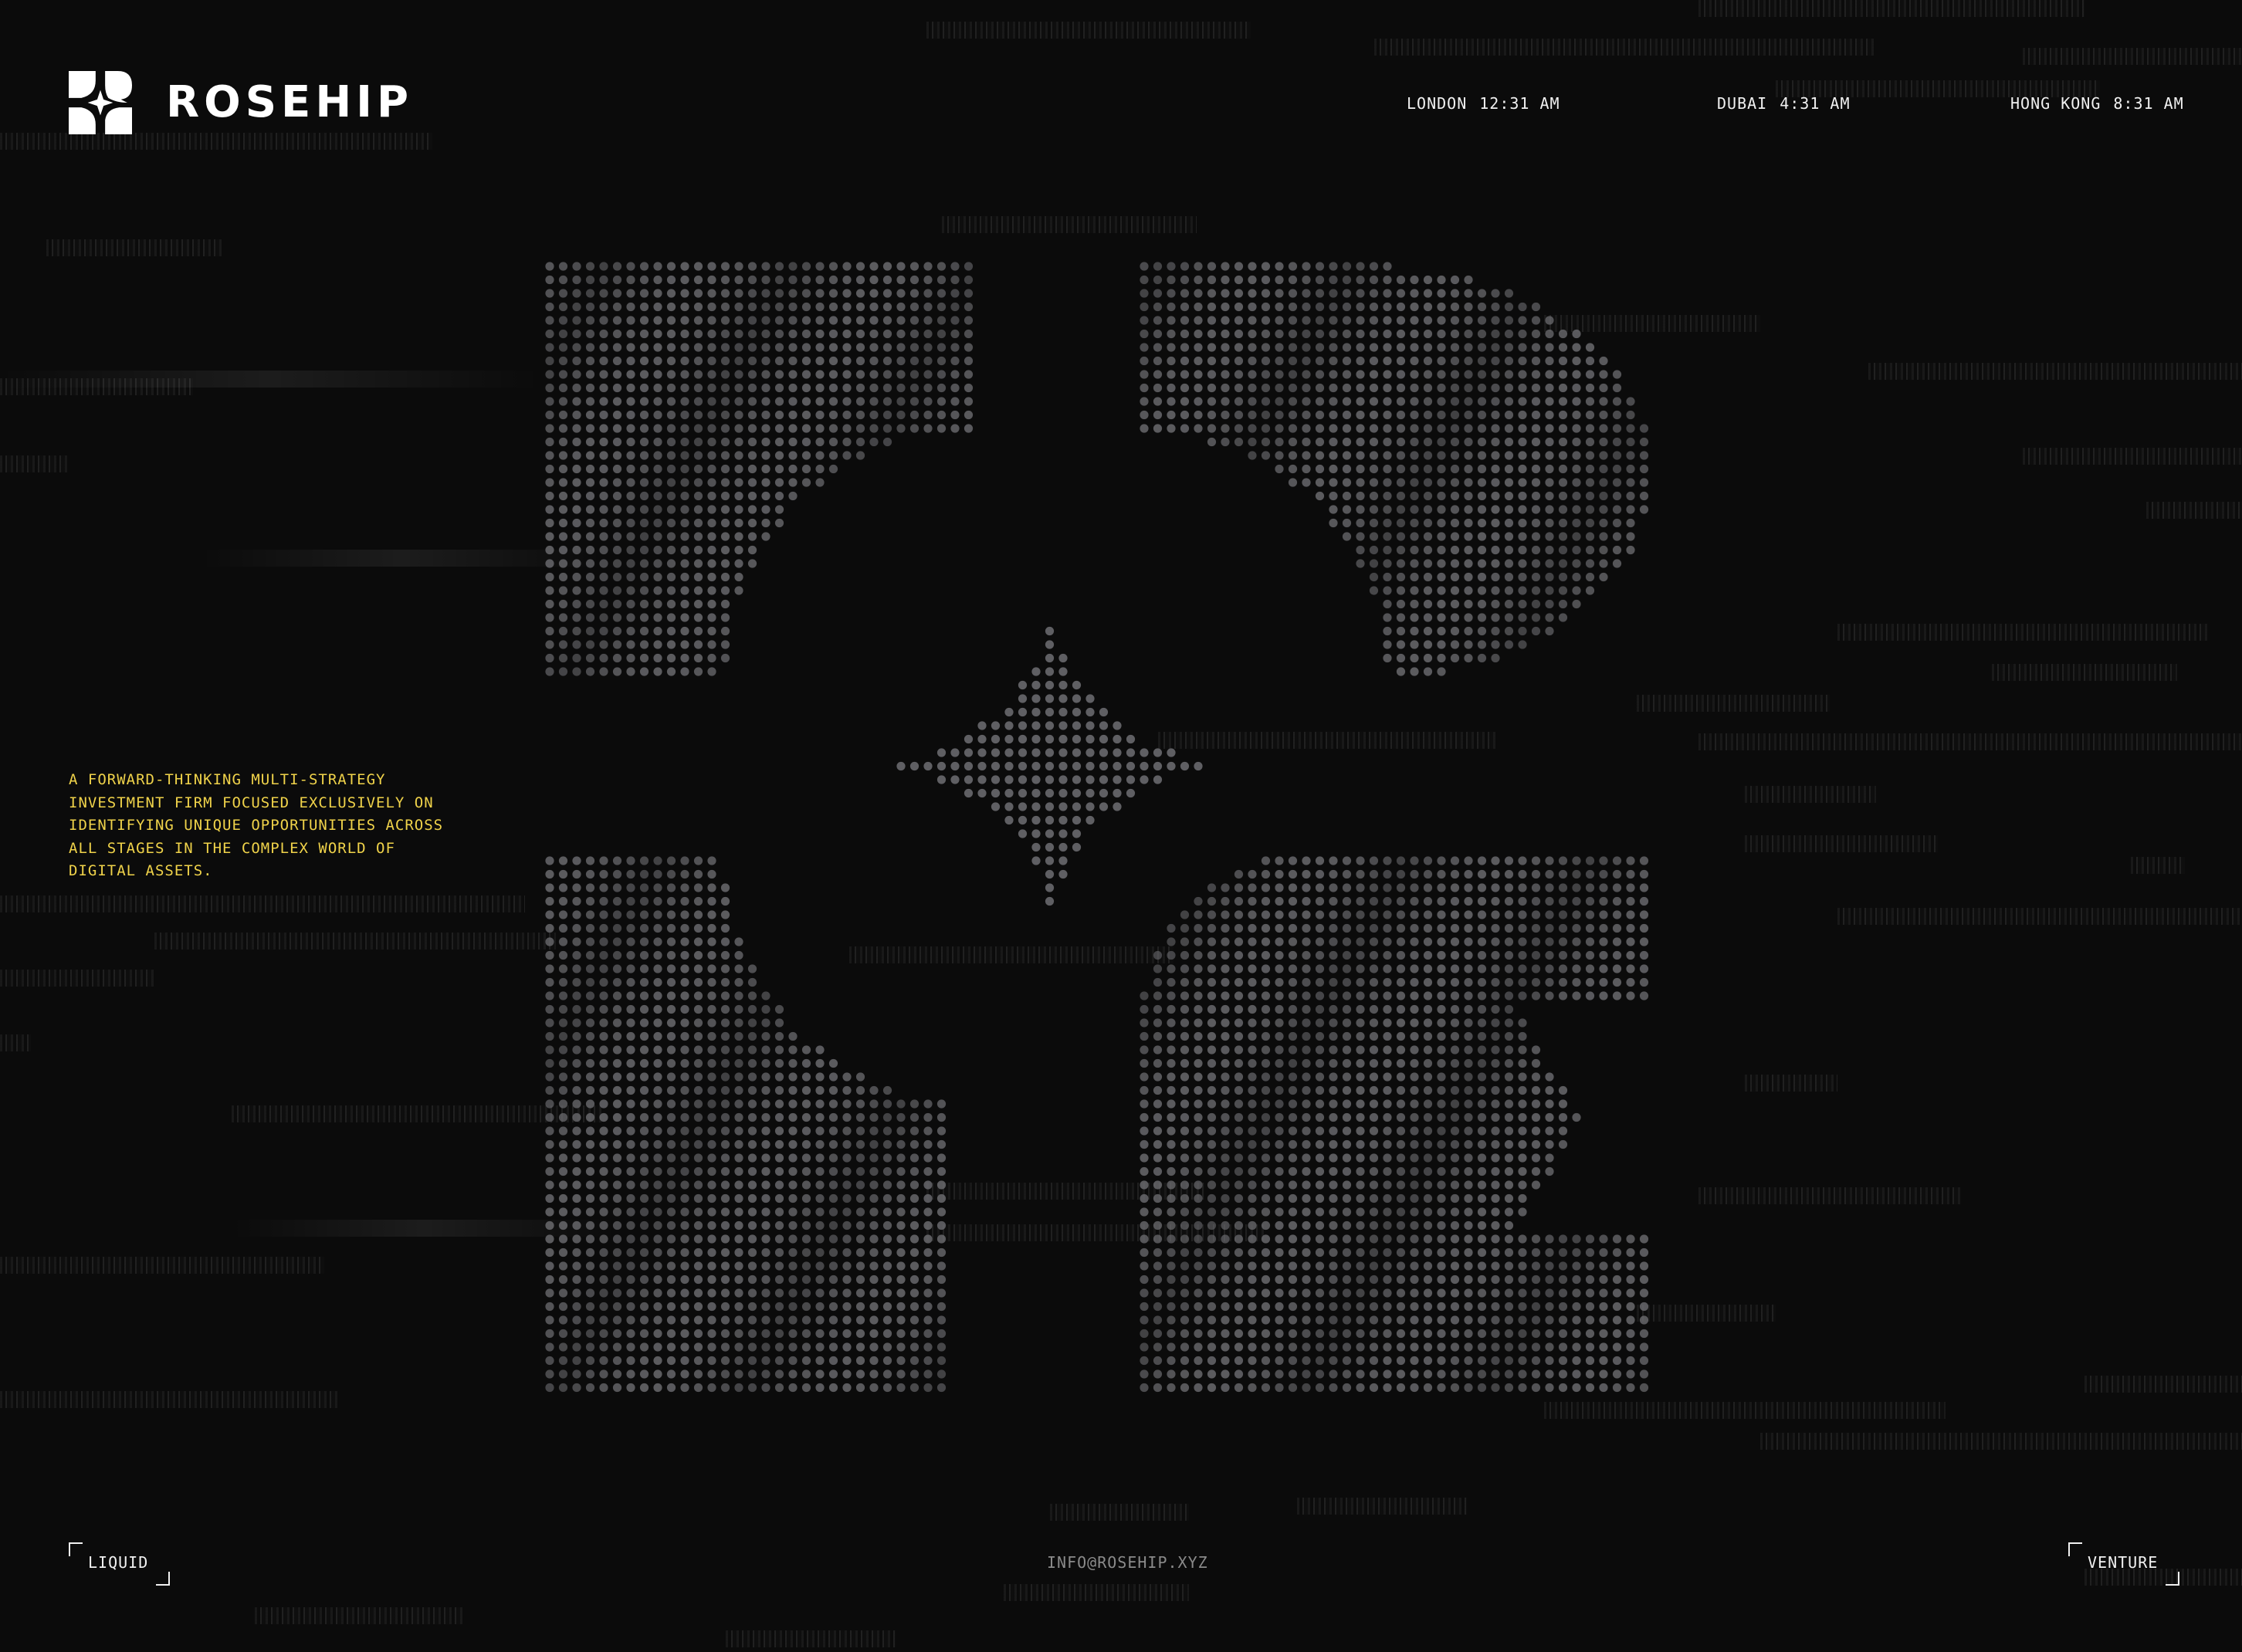 Image resolution: width=2242 pixels, height=1652 pixels. What do you see at coordinates (2124, 1564) in the screenshot?
I see `venture-link: VENTURE` at bounding box center [2124, 1564].